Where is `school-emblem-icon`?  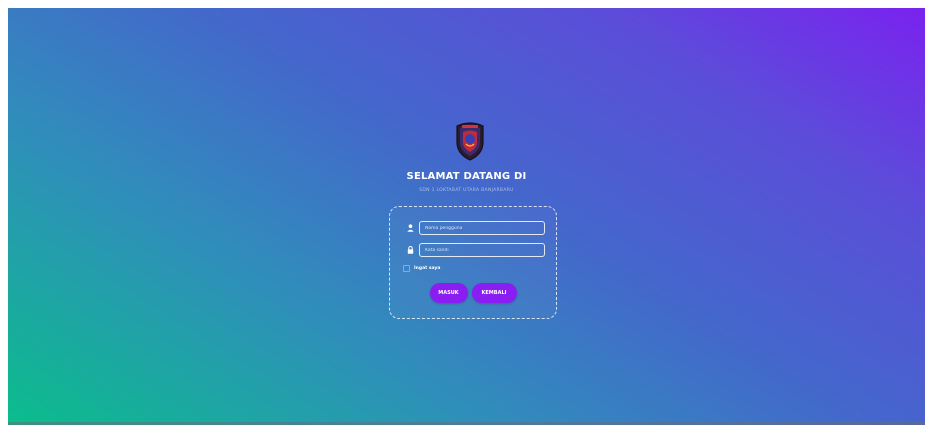 school-emblem-icon is located at coordinates (470, 141).